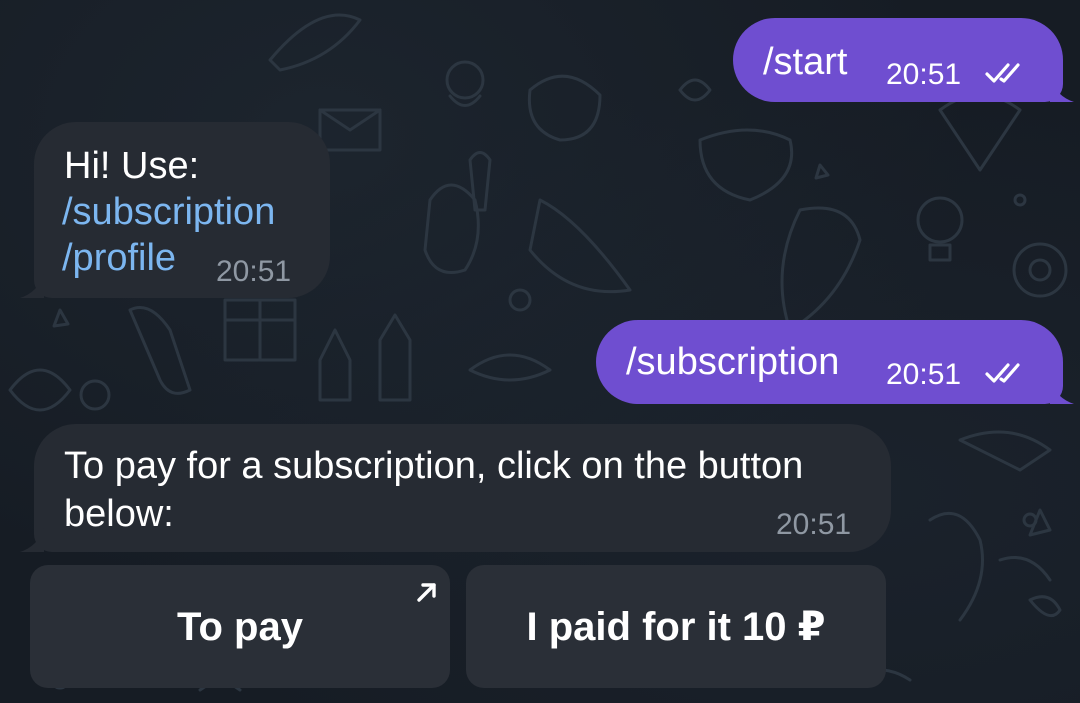 This screenshot has height=703, width=1080. I want to click on outgoing-message: /start 20:51, so click(898, 60).